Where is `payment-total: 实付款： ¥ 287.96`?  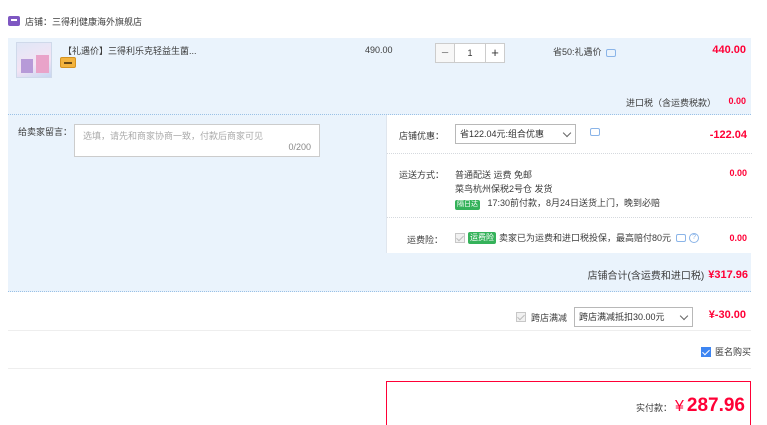 payment-total: 实付款： ¥ 287.96 is located at coordinates (690, 406).